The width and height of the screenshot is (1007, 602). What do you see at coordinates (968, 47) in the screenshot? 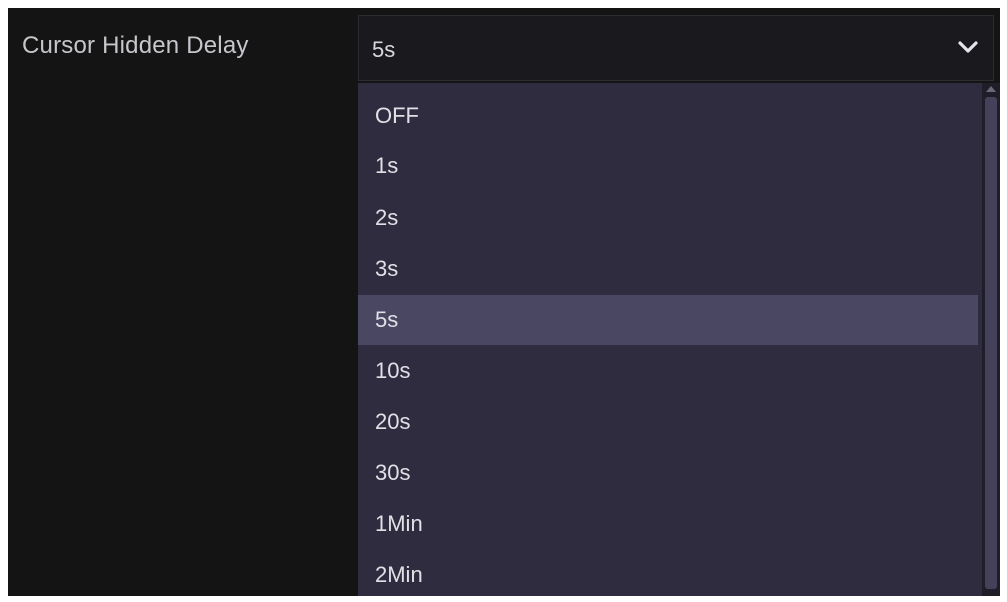
I see `chevron-down-icon` at bounding box center [968, 47].